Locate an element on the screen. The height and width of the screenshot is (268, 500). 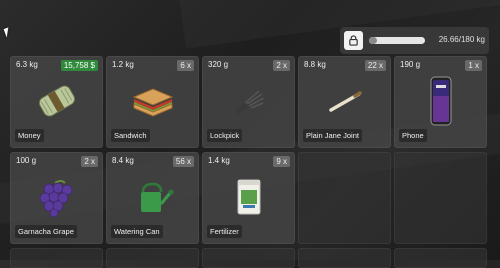
quantity-badge: 6 x is located at coordinates (185, 65).